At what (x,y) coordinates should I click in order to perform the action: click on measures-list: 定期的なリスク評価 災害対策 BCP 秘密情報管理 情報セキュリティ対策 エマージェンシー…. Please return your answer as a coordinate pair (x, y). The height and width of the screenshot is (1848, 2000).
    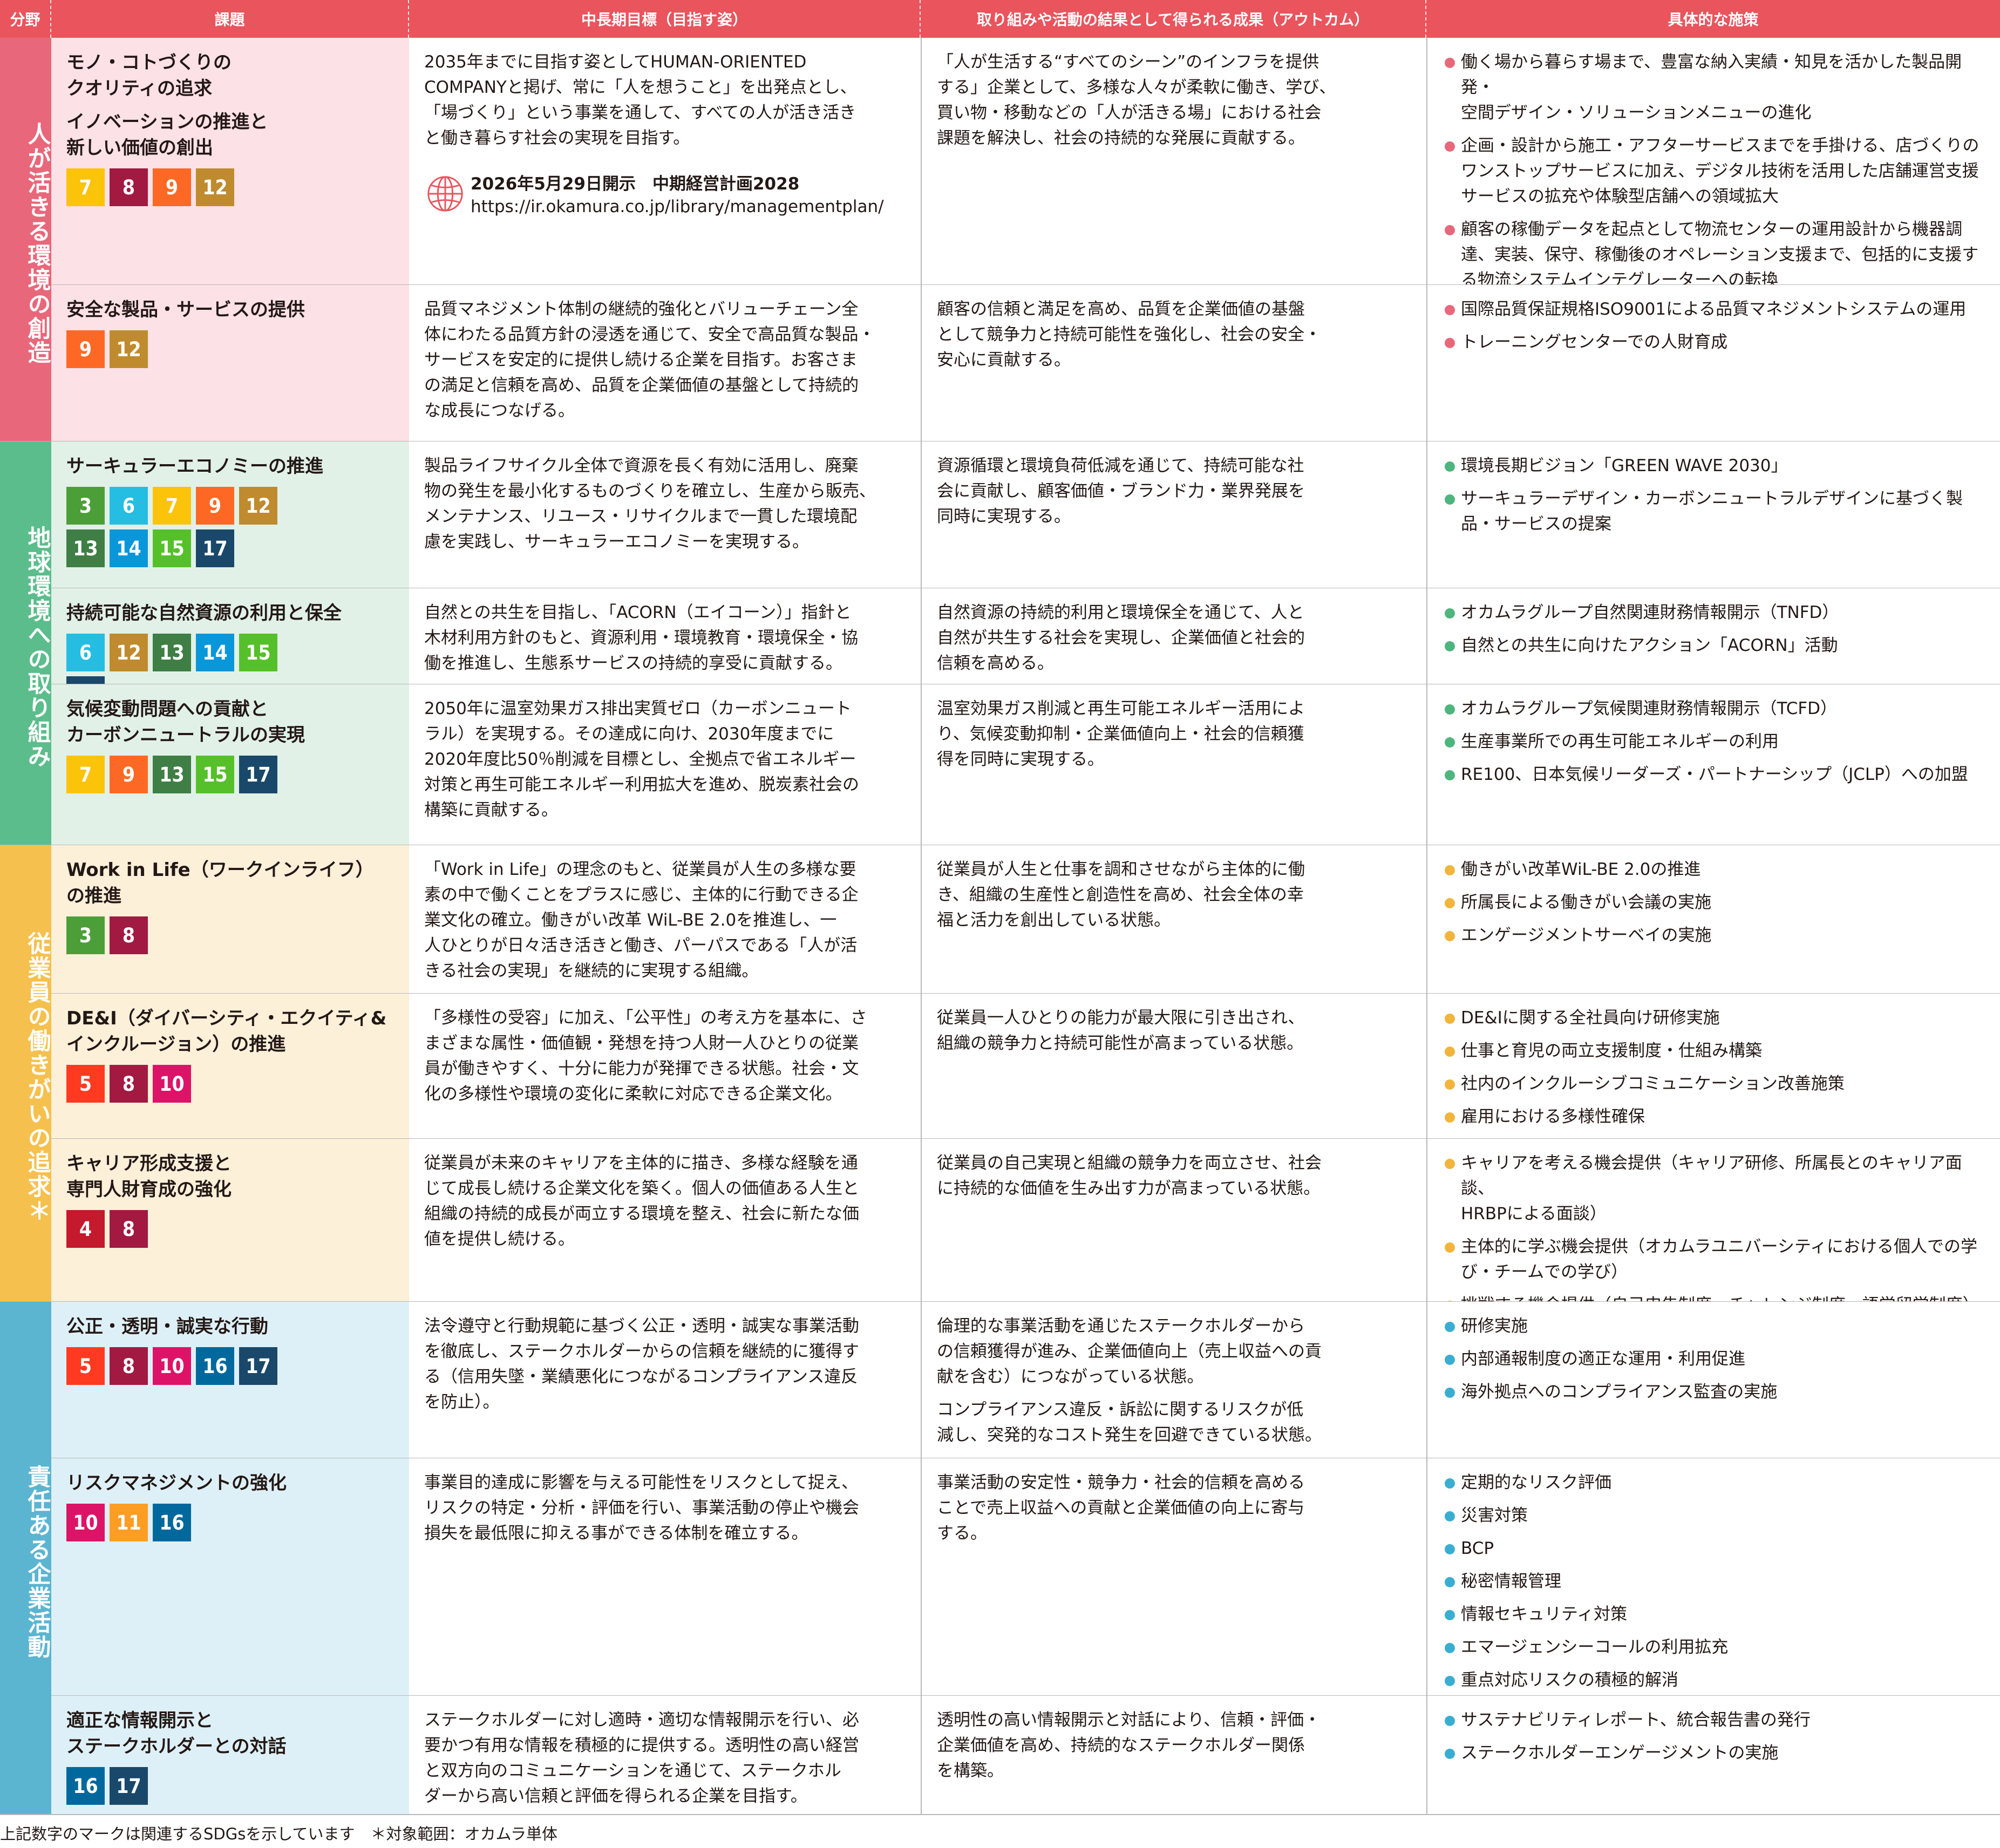
    Looking at the image, I should click on (1715, 1581).